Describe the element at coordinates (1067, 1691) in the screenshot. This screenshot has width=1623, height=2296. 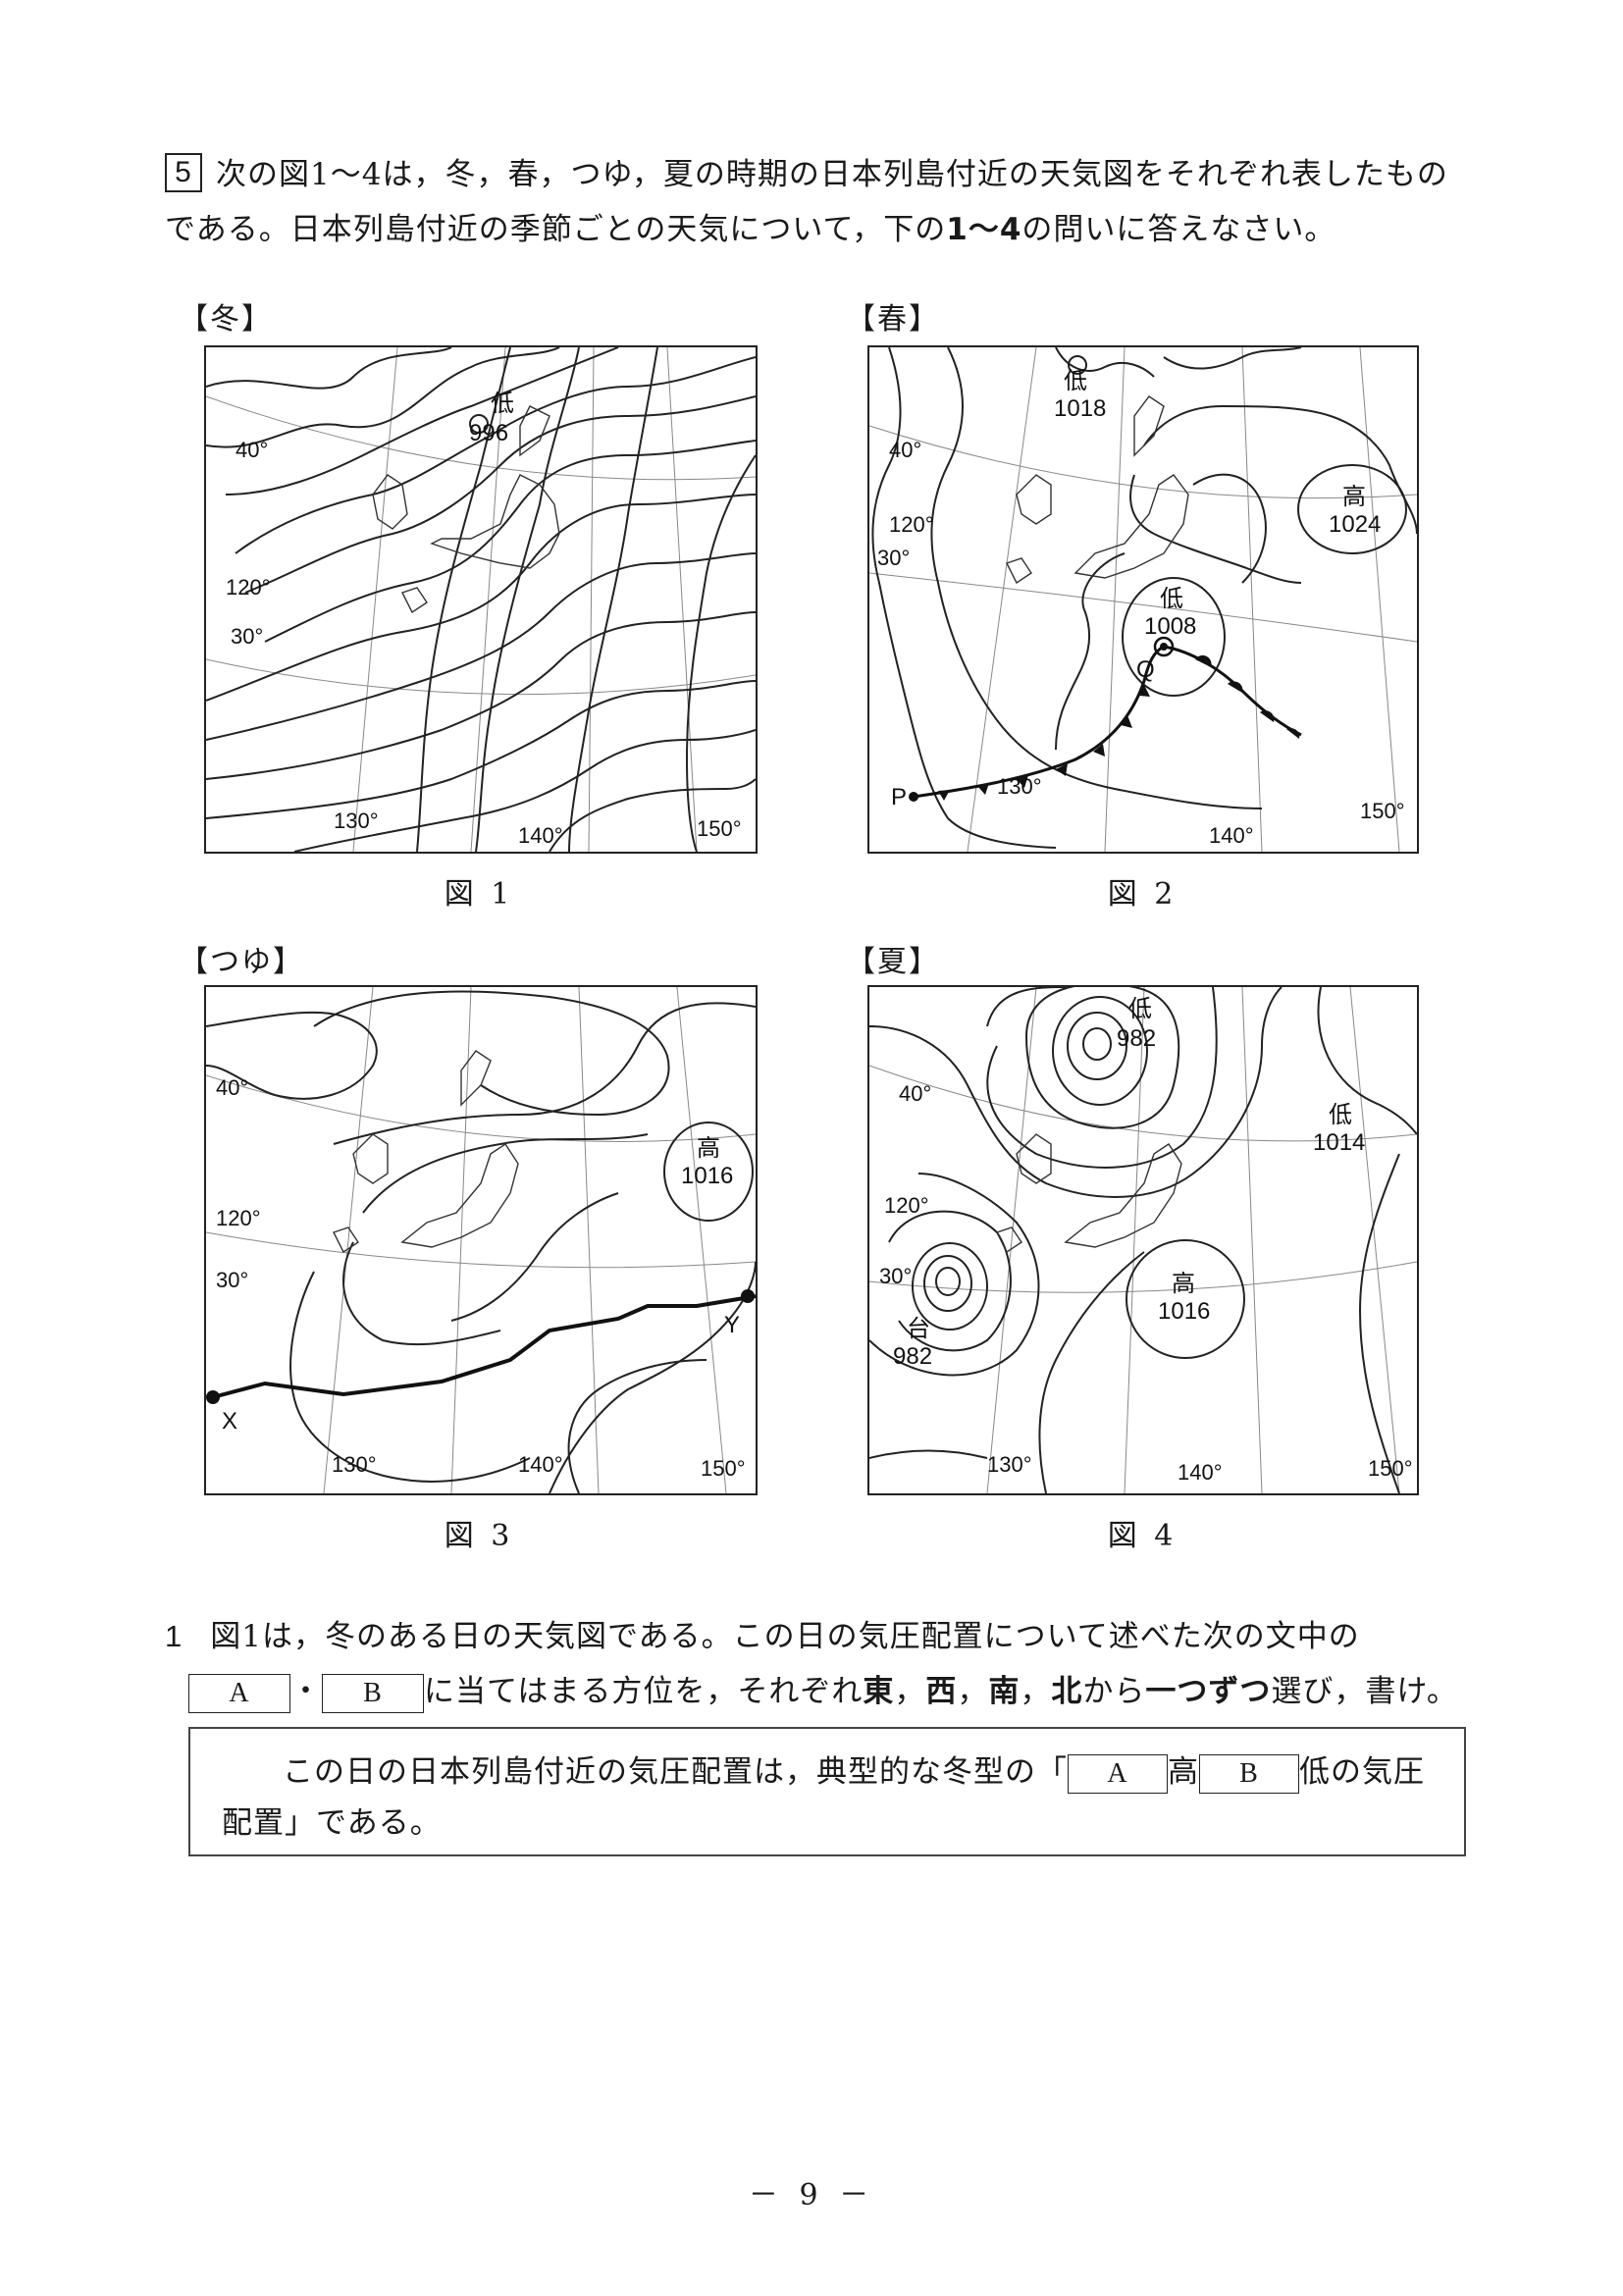
I see `direction-north: 北` at that location.